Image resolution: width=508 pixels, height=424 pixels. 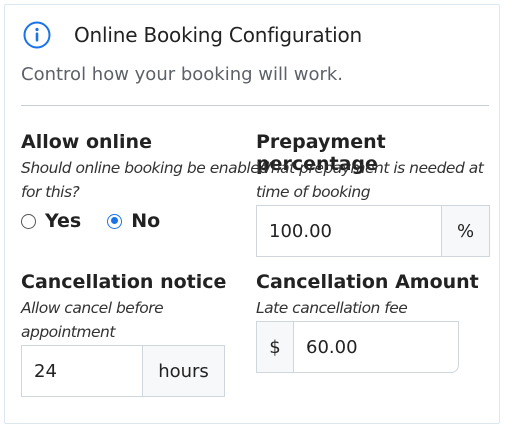 I want to click on page-subtitle: Control how your booking will work., so click(x=182, y=74).